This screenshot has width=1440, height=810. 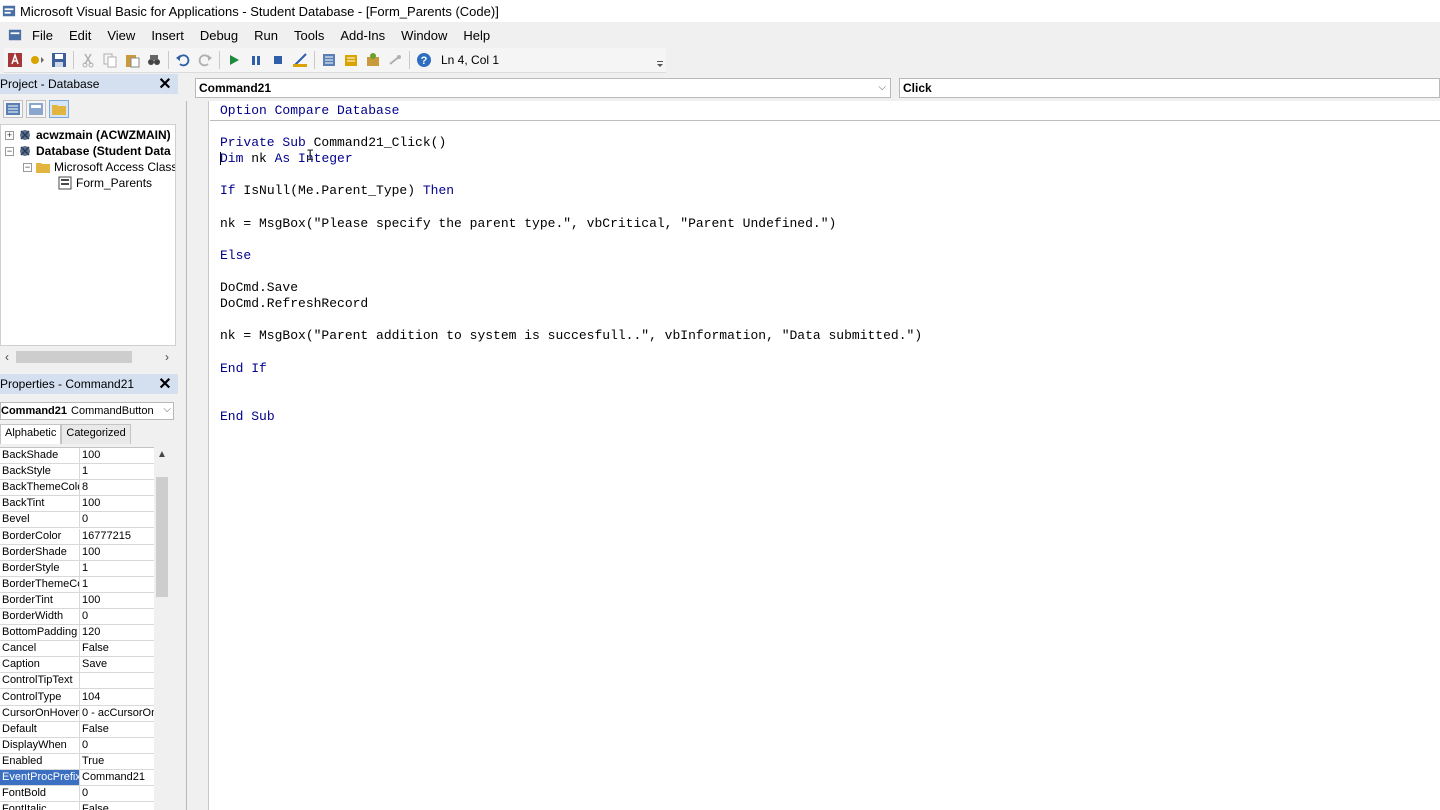 I want to click on save-button, so click(x=59, y=60).